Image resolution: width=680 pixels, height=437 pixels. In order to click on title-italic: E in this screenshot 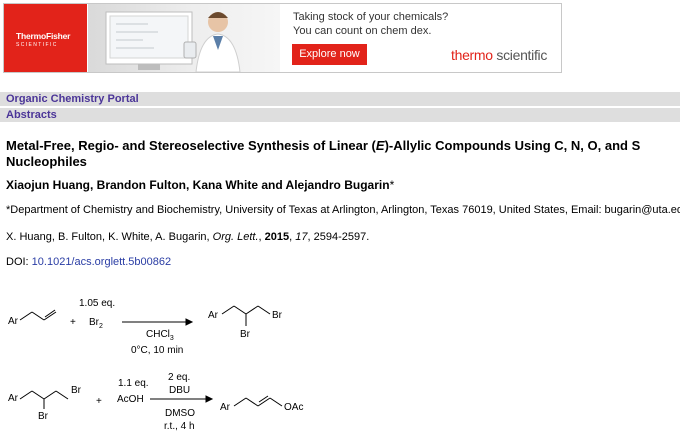, I will do `click(380, 145)`.